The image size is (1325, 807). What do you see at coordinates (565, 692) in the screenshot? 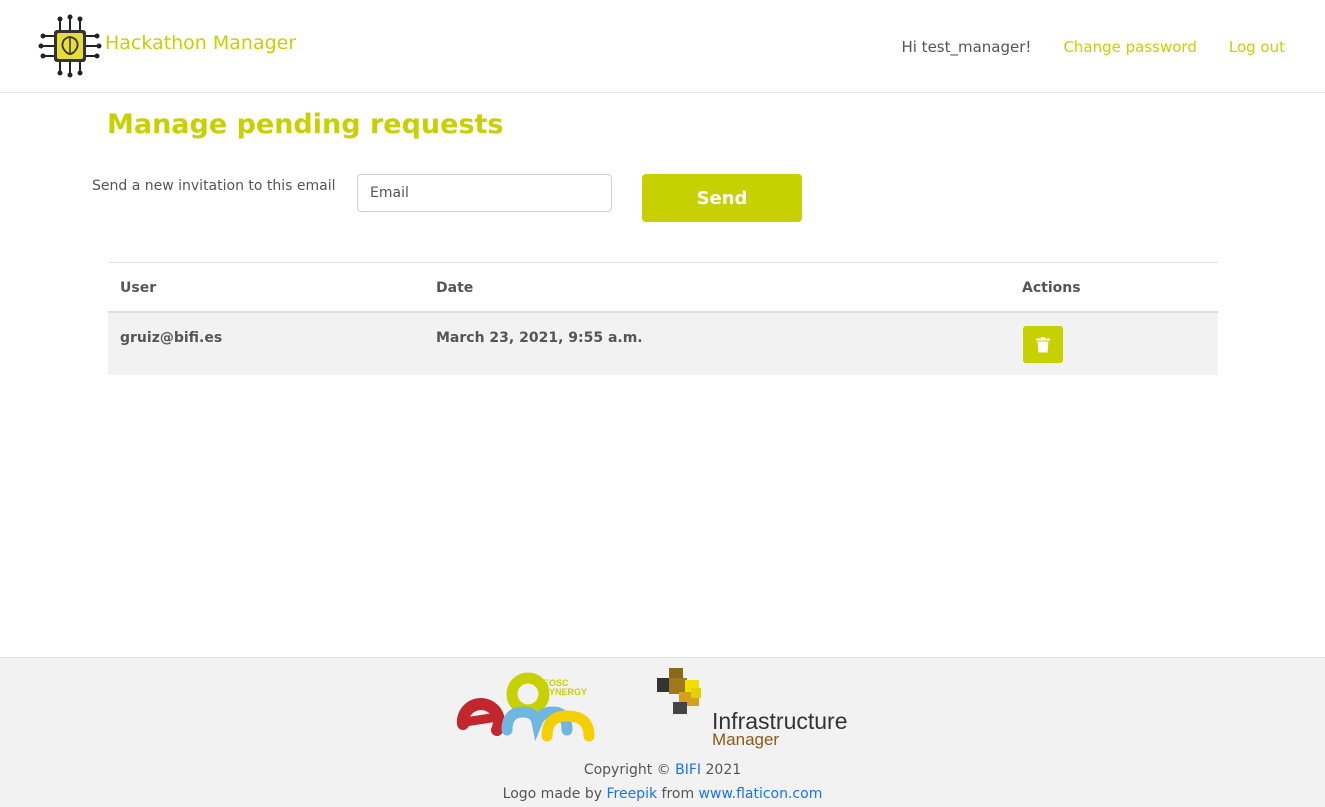
I see `synergy-text: SYNERGY` at bounding box center [565, 692].